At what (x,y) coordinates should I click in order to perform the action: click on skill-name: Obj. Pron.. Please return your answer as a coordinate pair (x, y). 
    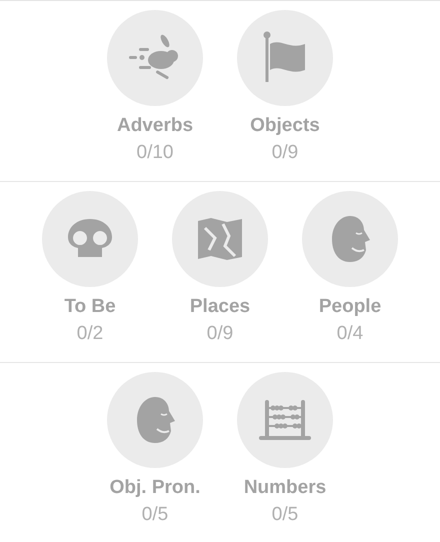
    Looking at the image, I should click on (155, 488).